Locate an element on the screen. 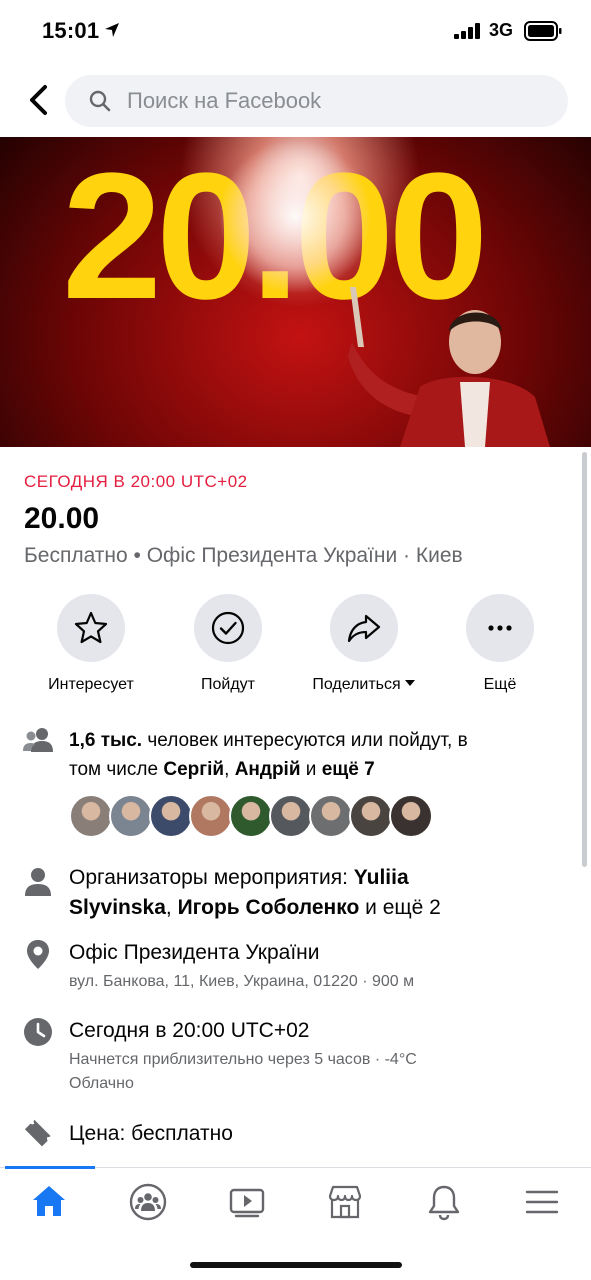  interested-button: Интересует is located at coordinates (91, 644).